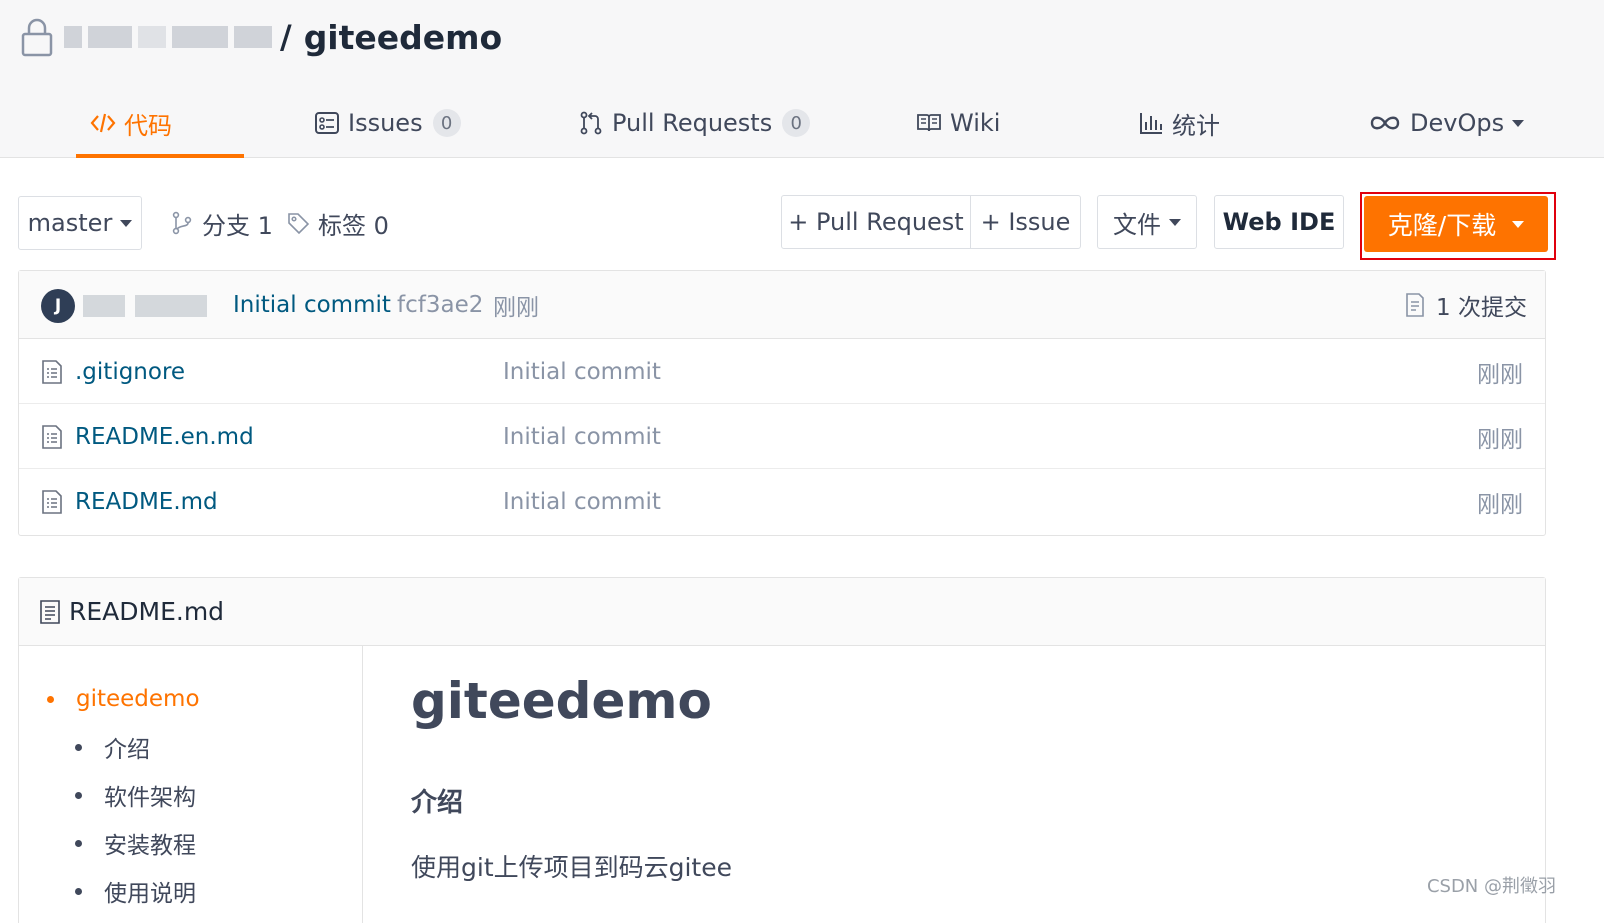  What do you see at coordinates (327, 123) in the screenshot?
I see `issues-icon` at bounding box center [327, 123].